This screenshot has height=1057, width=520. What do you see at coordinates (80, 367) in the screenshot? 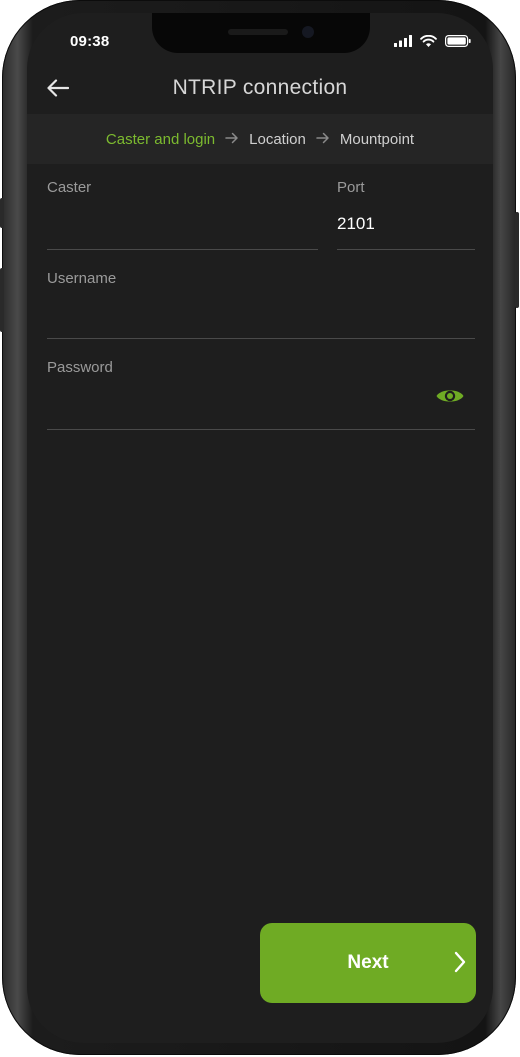
I see `password-label: Password` at bounding box center [80, 367].